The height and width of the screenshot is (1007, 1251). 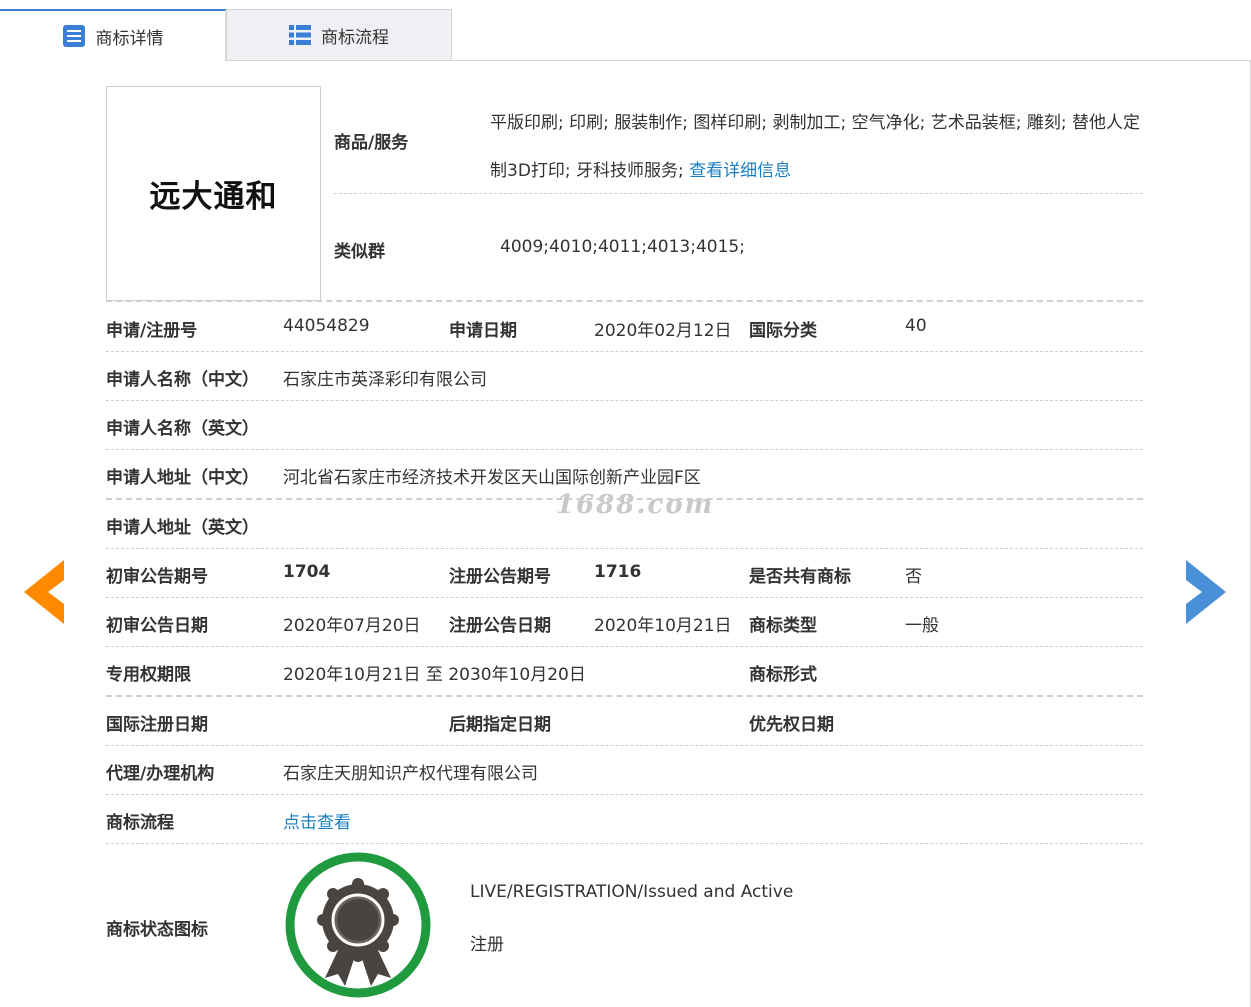 I want to click on status-icon-label: 商标状态图标, so click(x=157, y=930).